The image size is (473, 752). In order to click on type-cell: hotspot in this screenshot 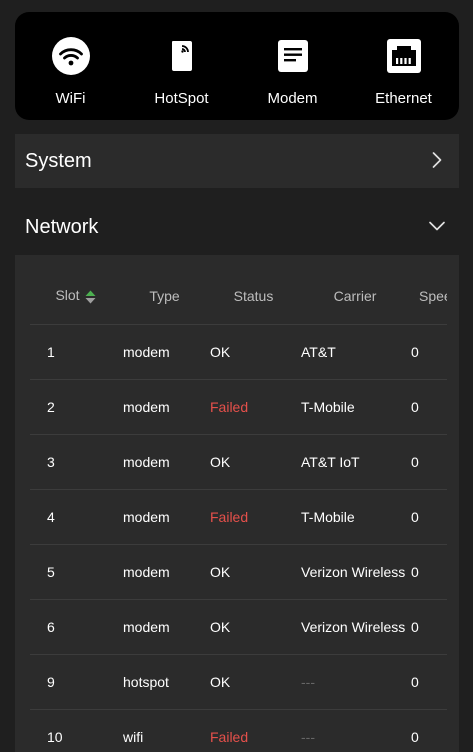, I will do `click(164, 682)`.